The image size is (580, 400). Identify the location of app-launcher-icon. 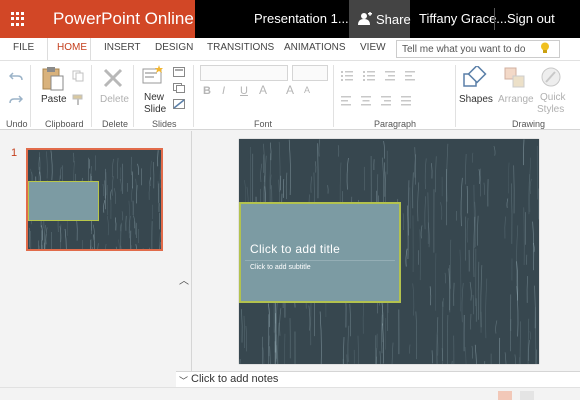
(18, 19).